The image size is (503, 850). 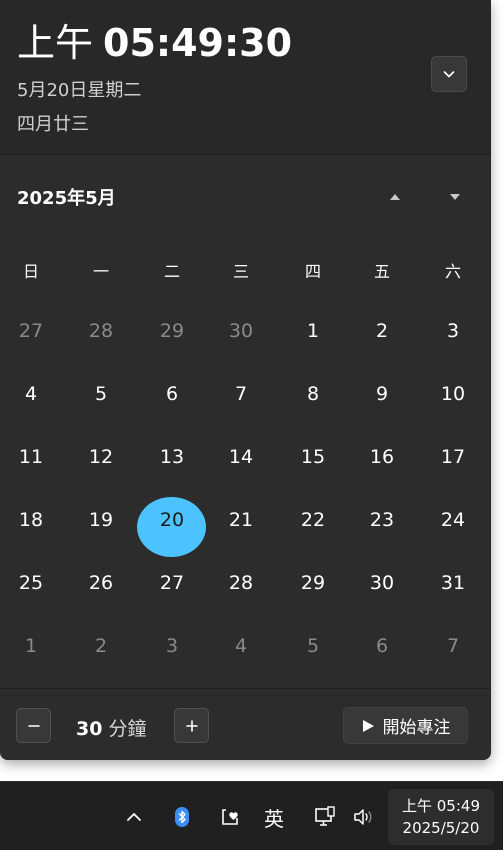 What do you see at coordinates (101, 457) in the screenshot?
I see `calendar-day: 12` at bounding box center [101, 457].